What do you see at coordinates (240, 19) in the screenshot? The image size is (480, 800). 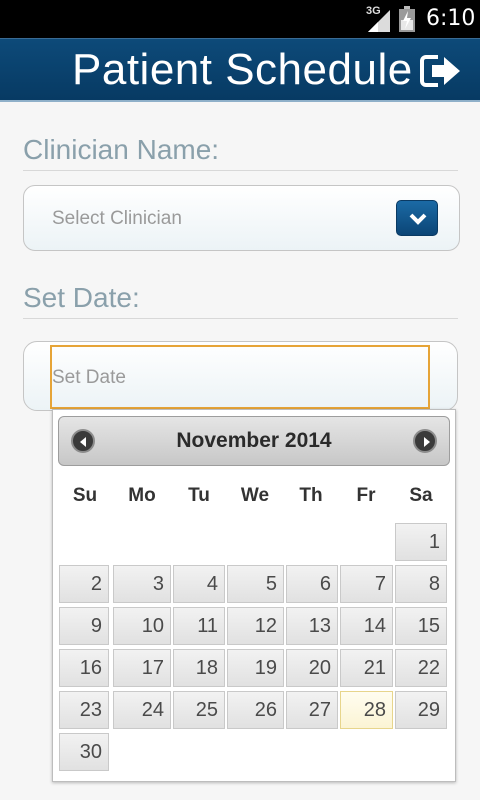 I see `status-bar: 3G 6:10` at bounding box center [240, 19].